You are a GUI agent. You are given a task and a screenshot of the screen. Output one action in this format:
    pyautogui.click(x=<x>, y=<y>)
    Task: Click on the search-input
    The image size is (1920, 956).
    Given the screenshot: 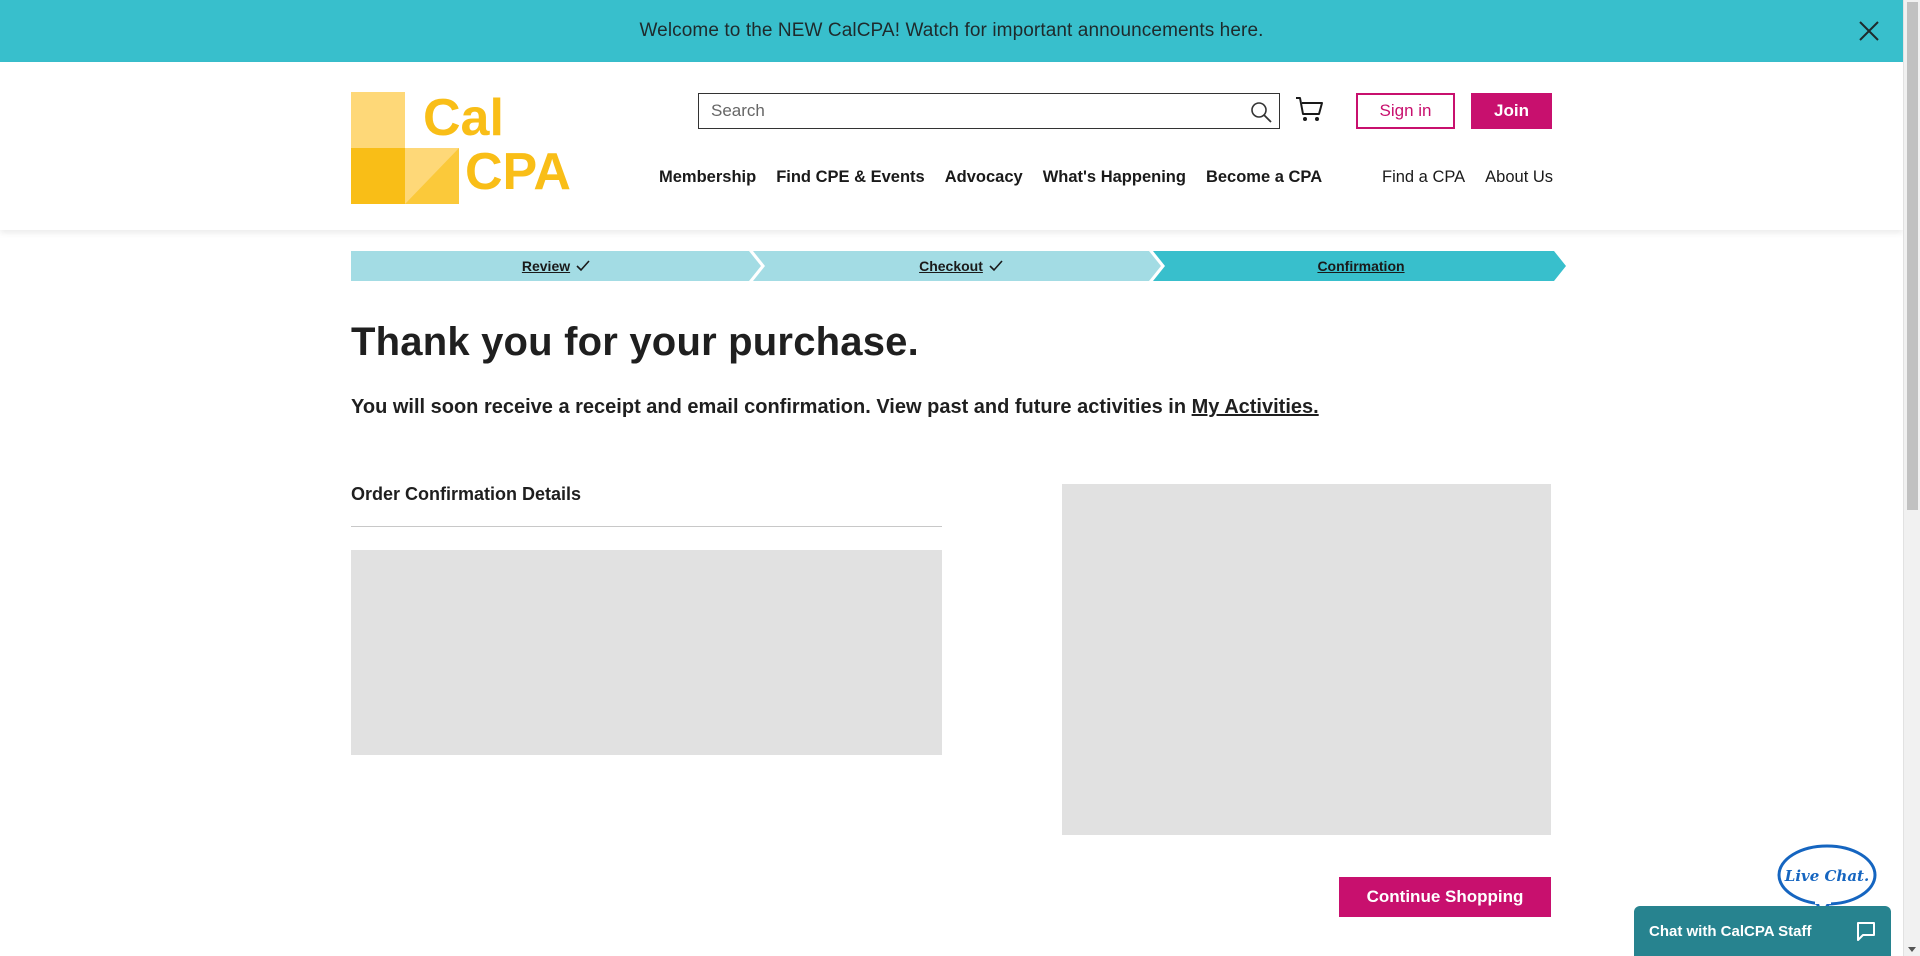 What is the action you would take?
    pyautogui.click(x=969, y=111)
    